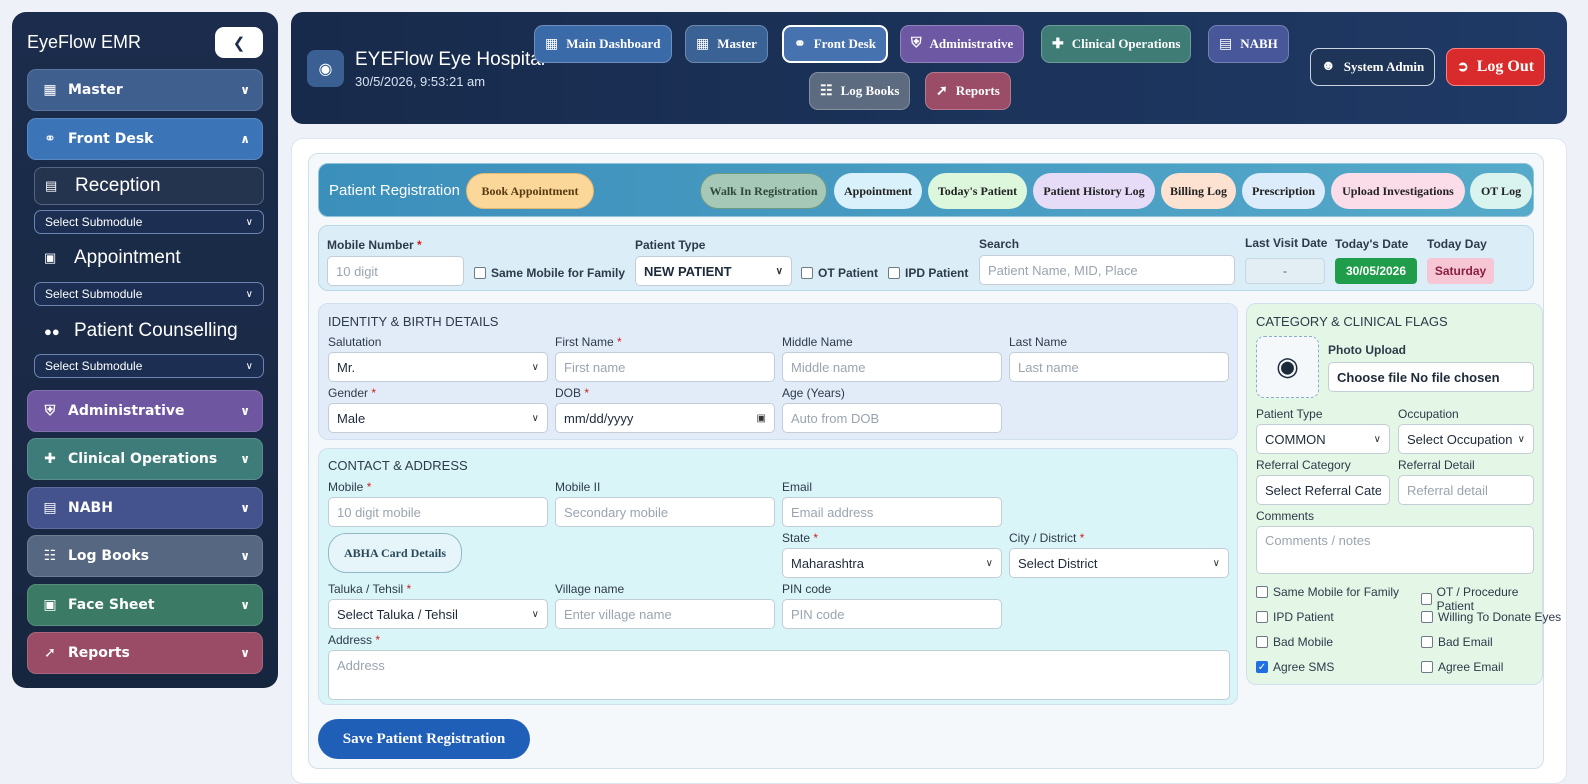 Image resolution: width=1588 pixels, height=784 pixels. I want to click on last-visit-label: Last Visit Date, so click(1286, 243).